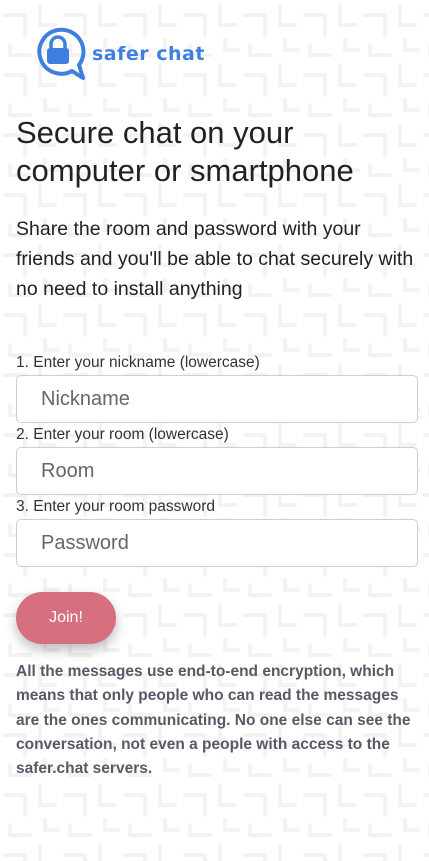  Describe the element at coordinates (66, 618) in the screenshot. I see `join-button: Join!` at that location.